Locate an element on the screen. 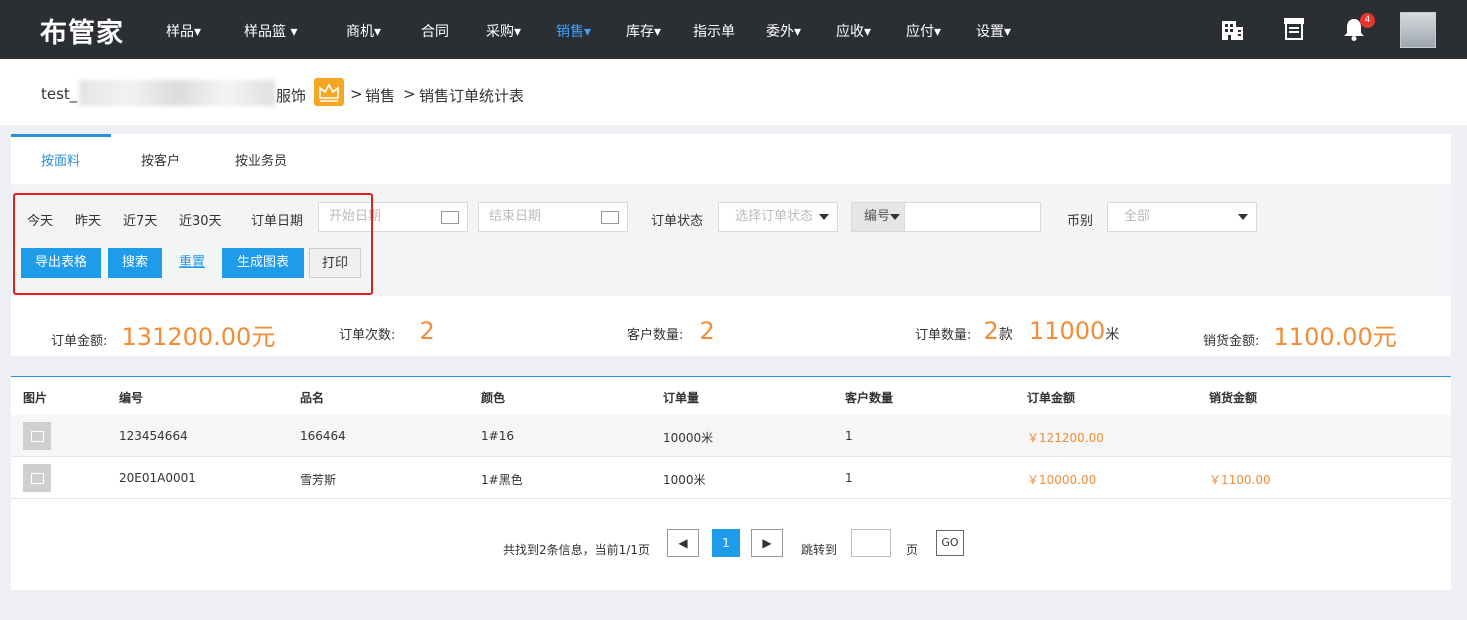 This screenshot has height=620, width=1467. user-avatar is located at coordinates (1418, 30).